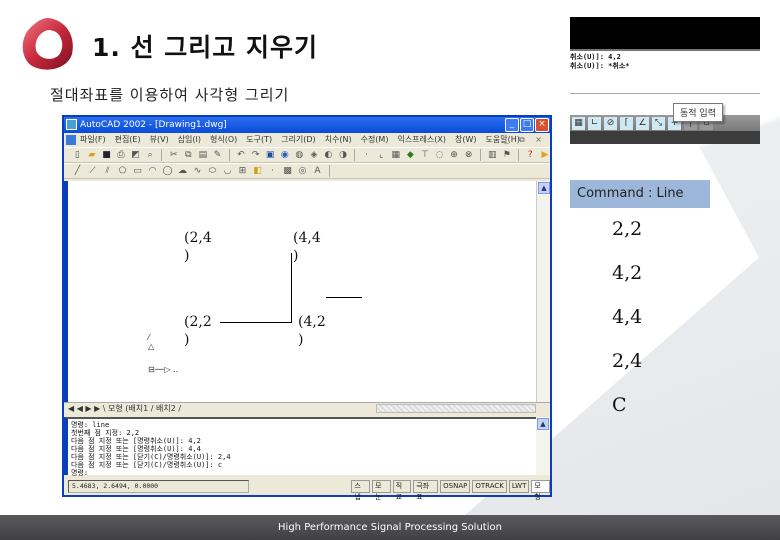 The image size is (780, 540). I want to click on publish-icon: ⌕, so click(150, 155).